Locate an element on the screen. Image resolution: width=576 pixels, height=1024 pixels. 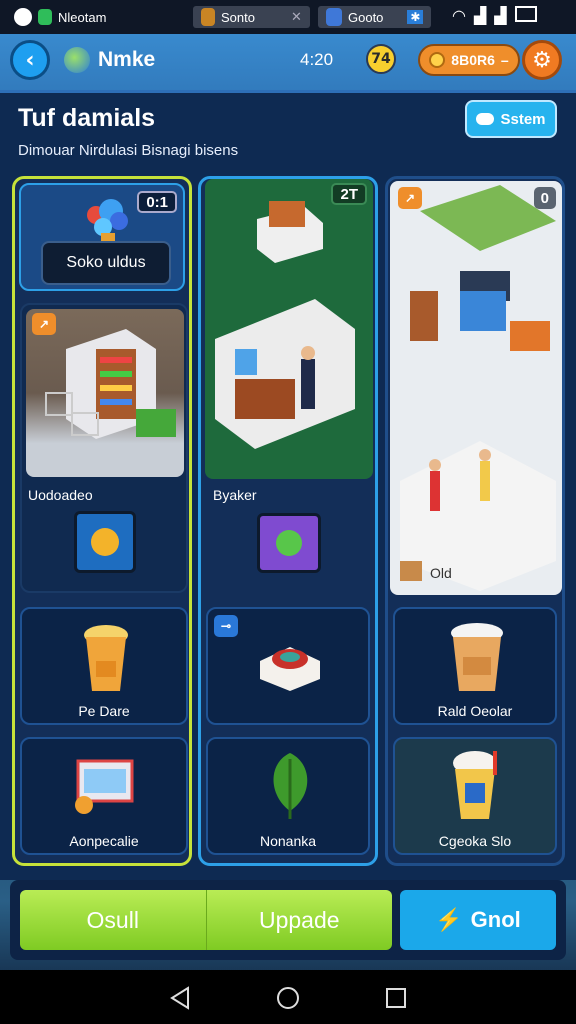
leaf-coin-icon is located at coordinates (289, 543).